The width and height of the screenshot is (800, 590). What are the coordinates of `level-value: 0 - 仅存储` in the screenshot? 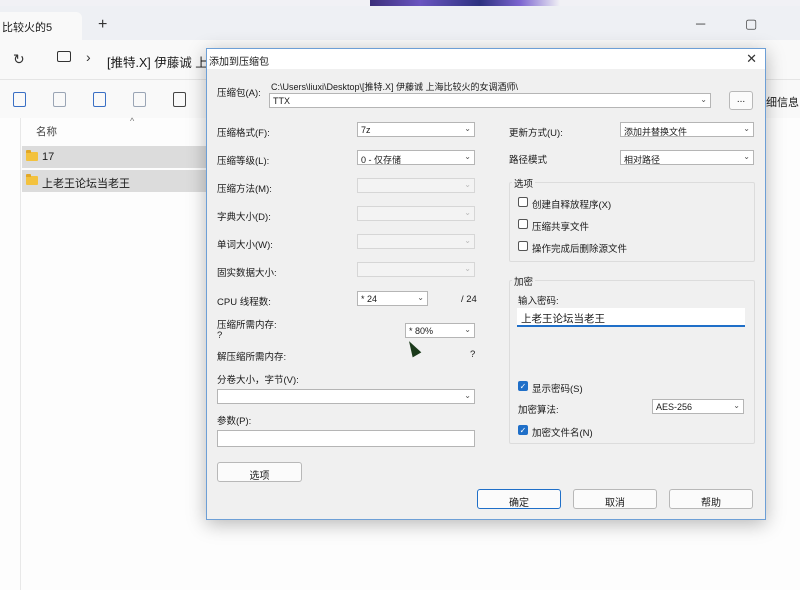 It's located at (381, 160).